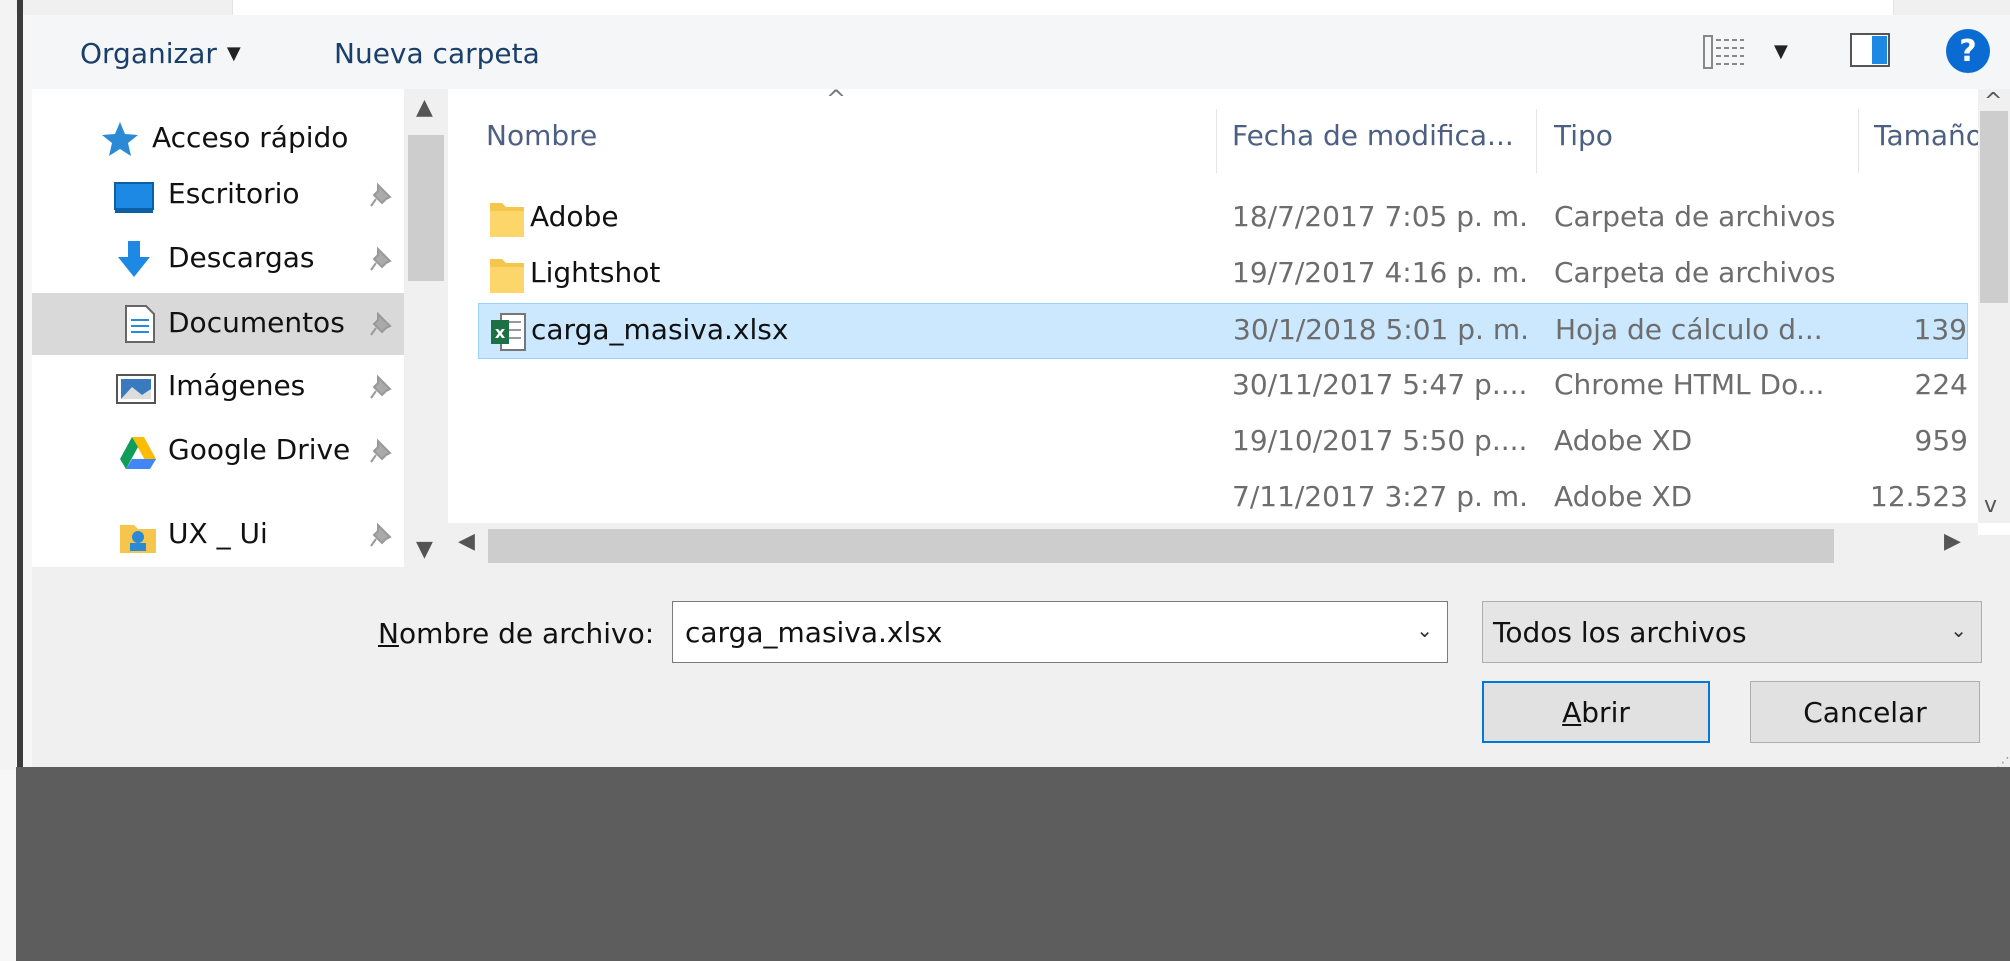 The height and width of the screenshot is (961, 2010). What do you see at coordinates (256, 322) in the screenshot?
I see `nav-label: Documentos` at bounding box center [256, 322].